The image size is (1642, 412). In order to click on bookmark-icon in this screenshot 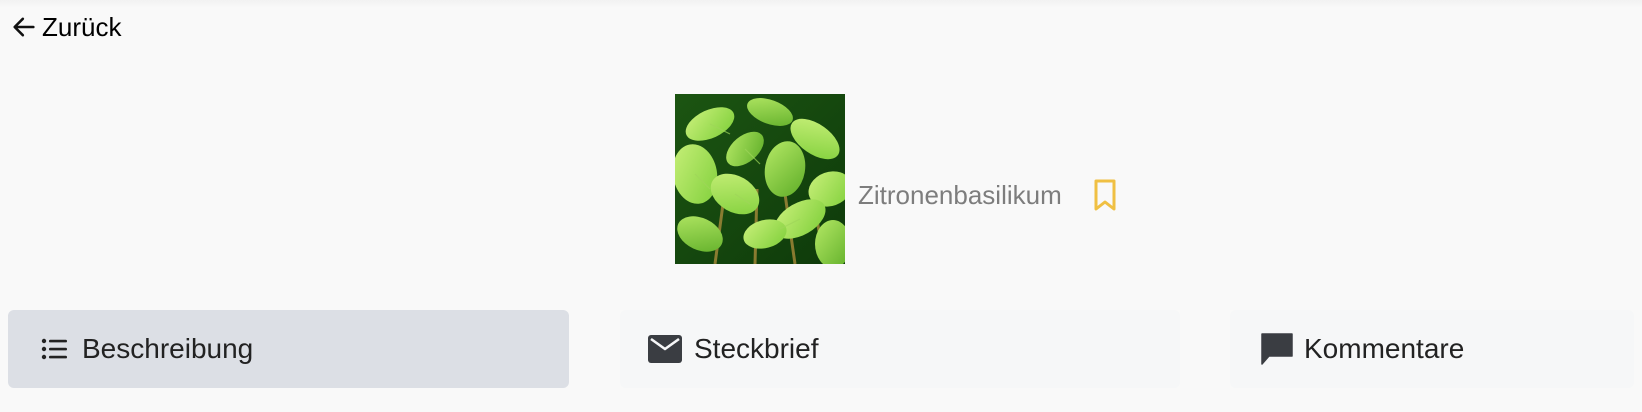, I will do `click(1105, 195)`.